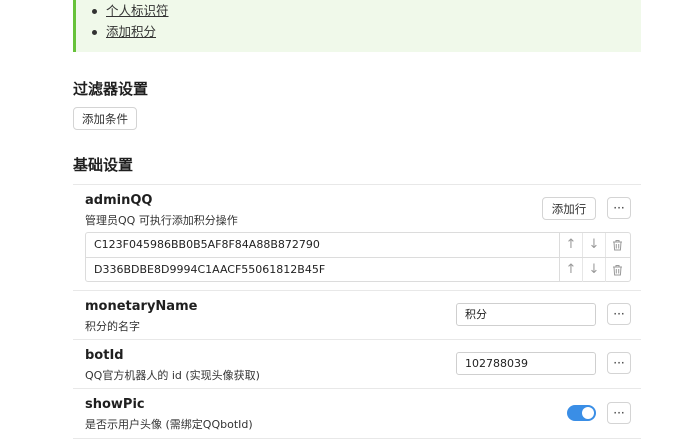  I want to click on botid-desc: QQ官方机器人的 id (实现头像获取), so click(172, 375).